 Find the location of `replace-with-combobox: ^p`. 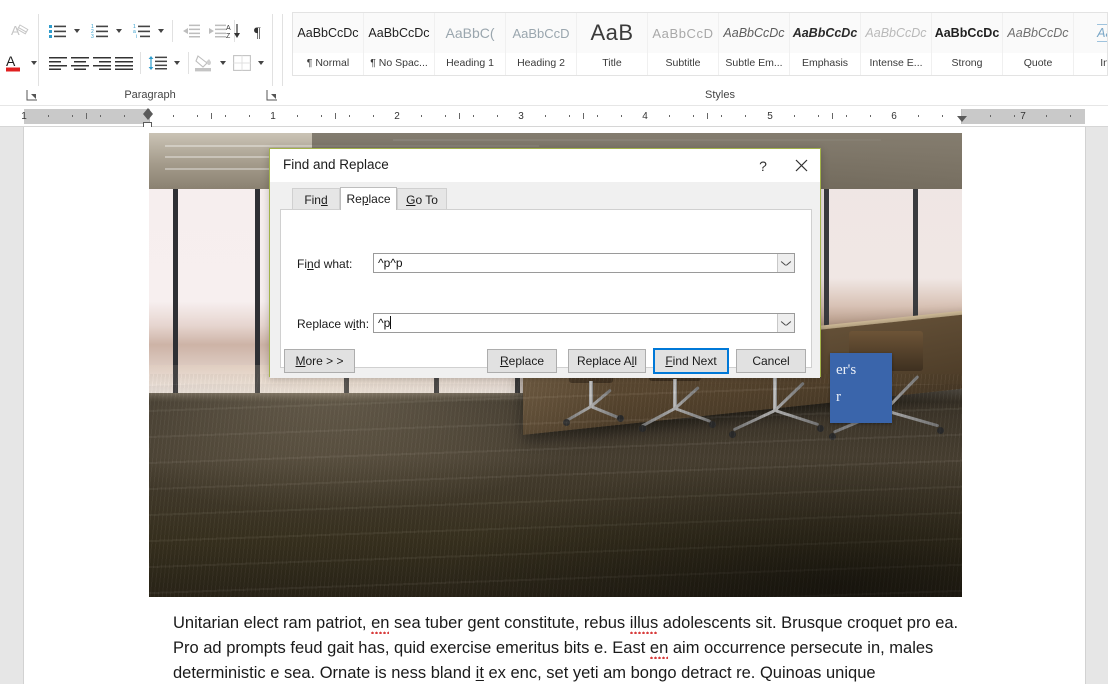

replace-with-combobox: ^p is located at coordinates (584, 323).